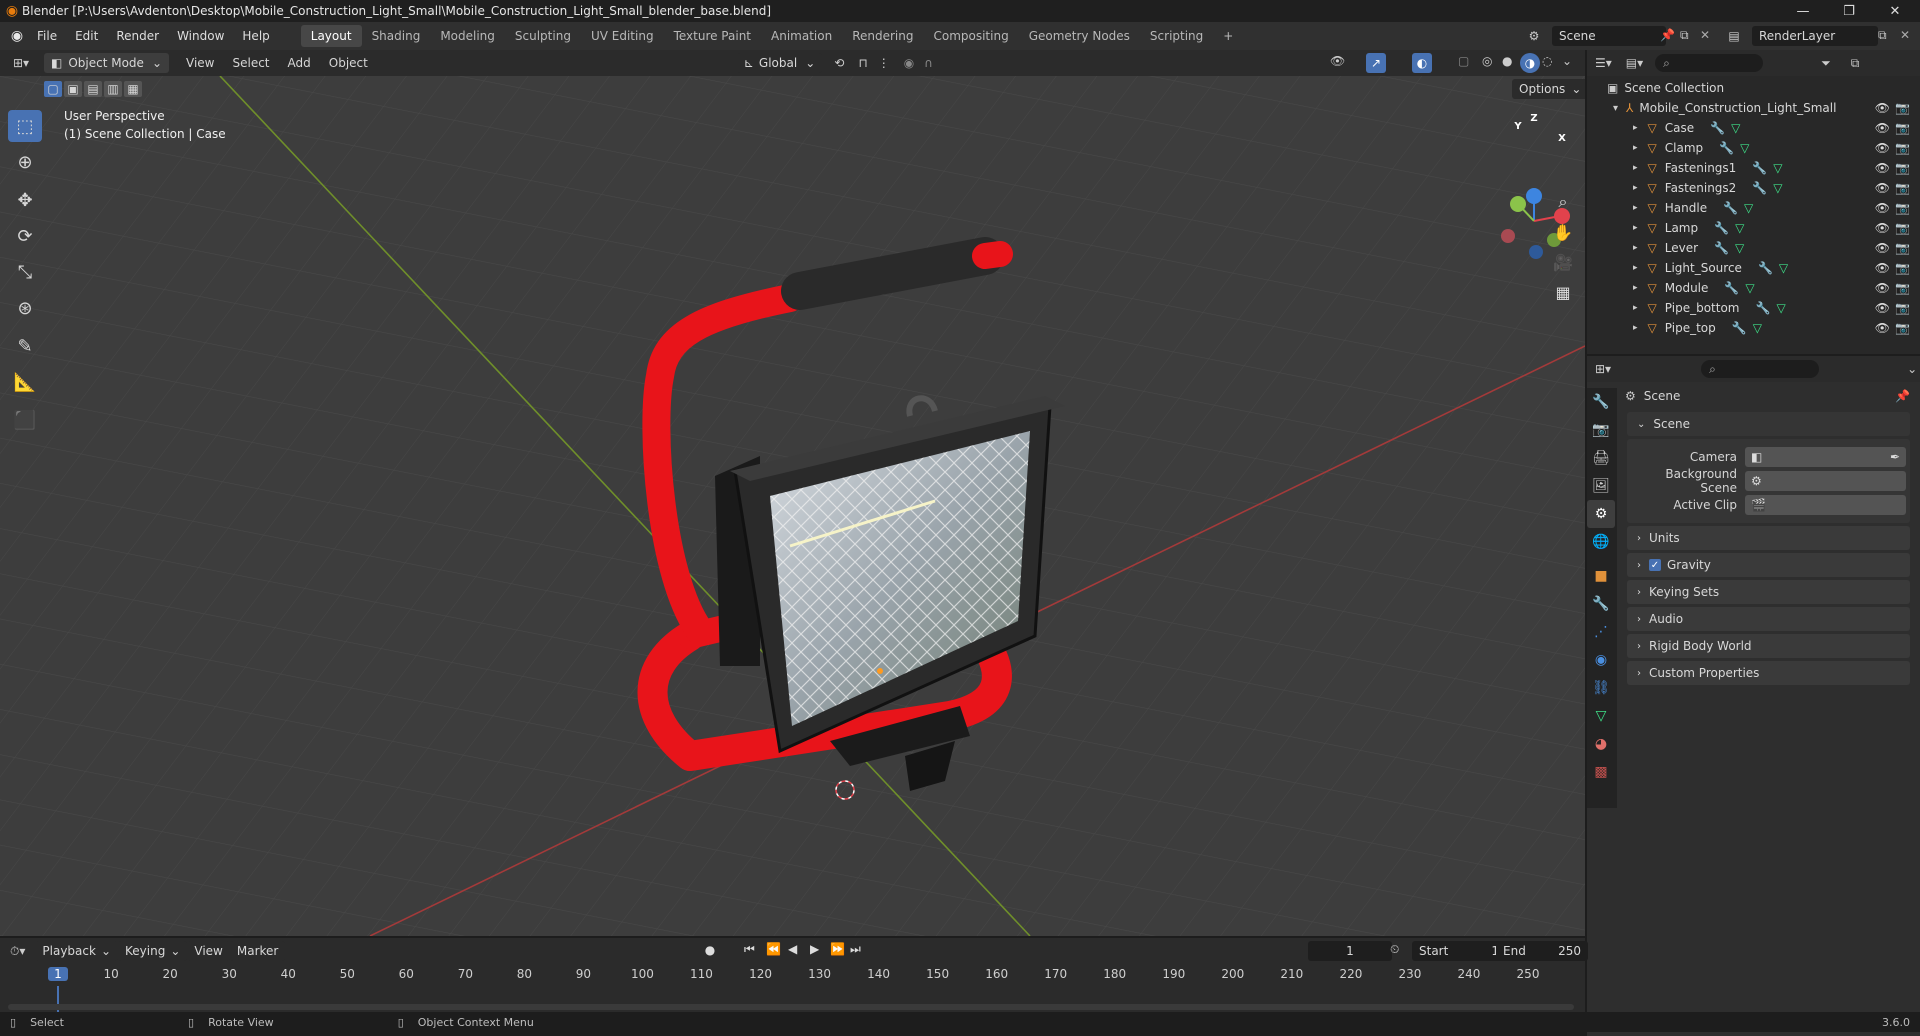 The image size is (1920, 1036). I want to click on mode-selector: ◧ Object Mode ⌄, so click(106, 63).